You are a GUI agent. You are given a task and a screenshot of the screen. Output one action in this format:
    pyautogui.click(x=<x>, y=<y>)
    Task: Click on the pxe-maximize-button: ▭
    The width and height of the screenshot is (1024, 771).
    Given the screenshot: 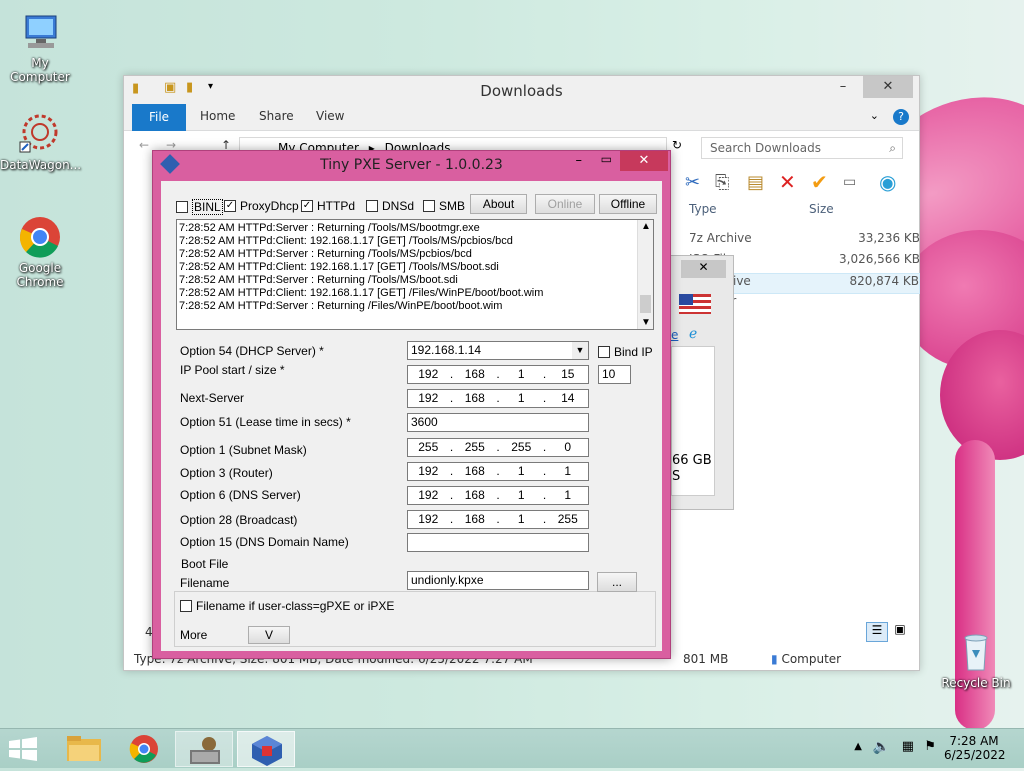 What is the action you would take?
    pyautogui.click(x=606, y=159)
    